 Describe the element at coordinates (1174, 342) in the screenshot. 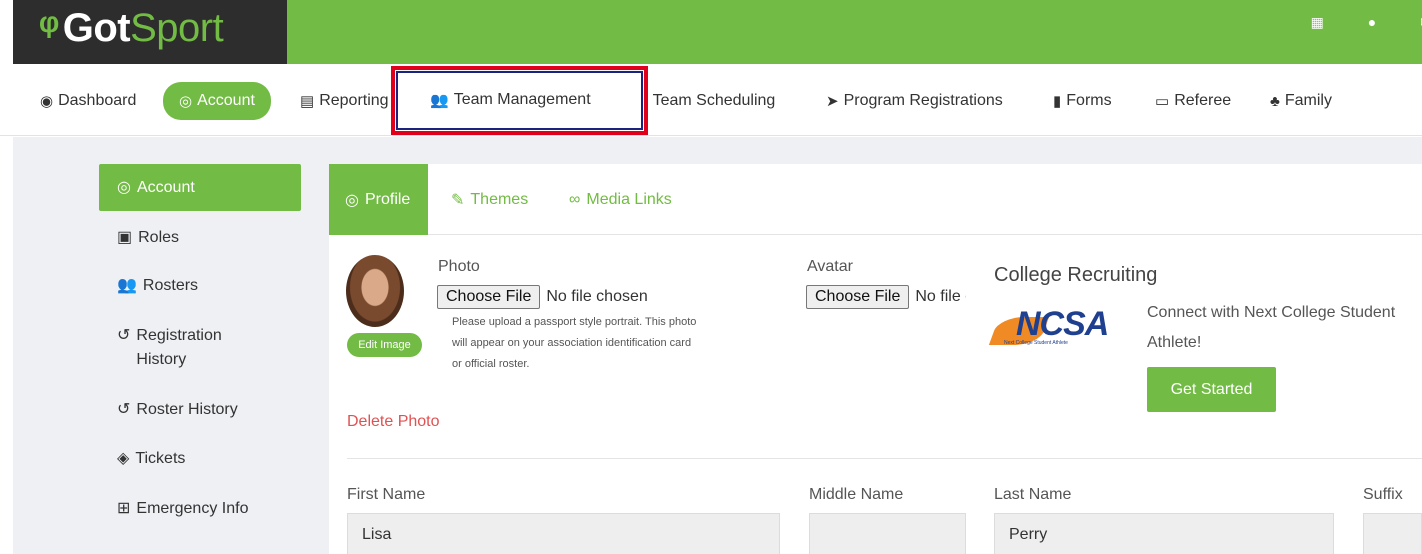

I see `college-text-line2: Athlete!` at that location.